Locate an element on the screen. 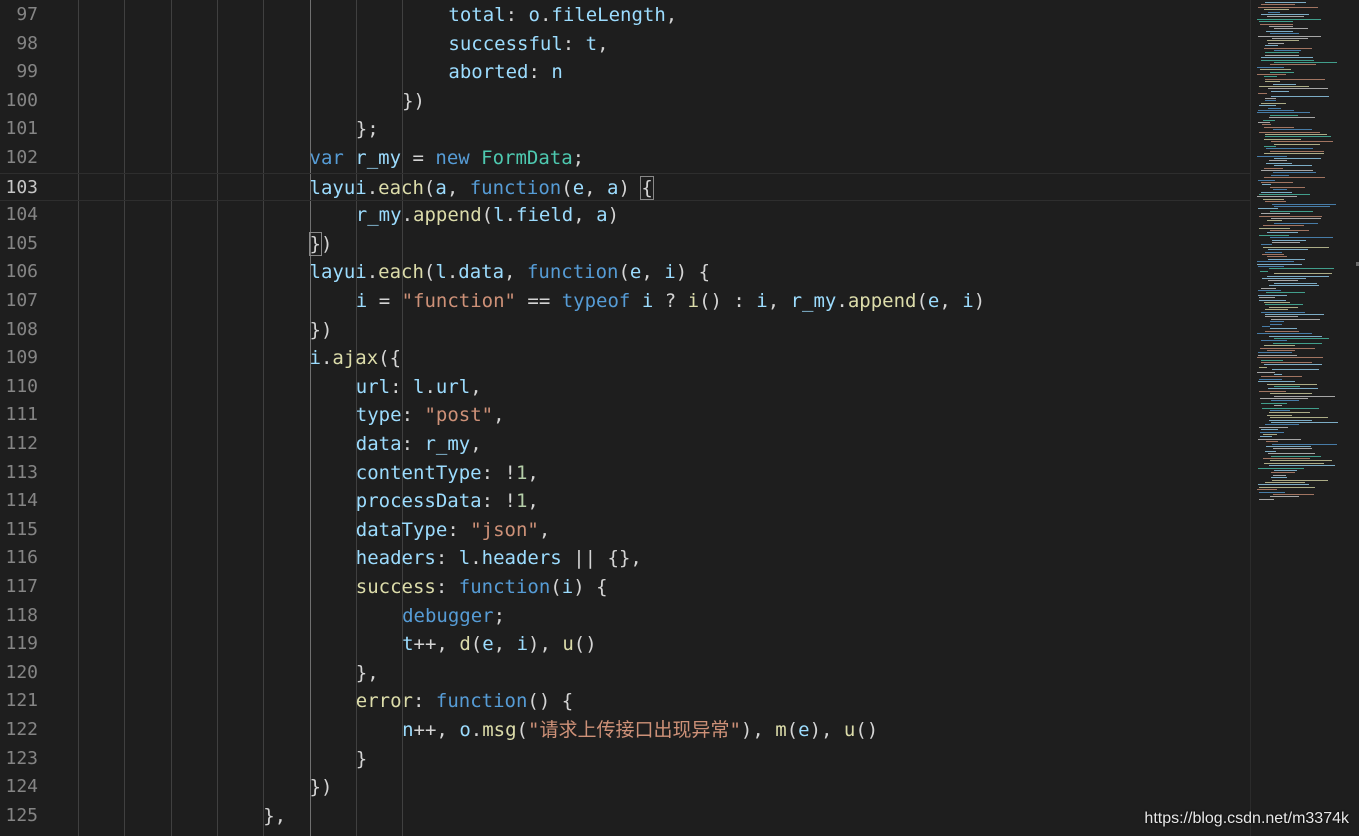 The image size is (1359, 836). code-text: data: r_my, is located at coordinates (419, 444).